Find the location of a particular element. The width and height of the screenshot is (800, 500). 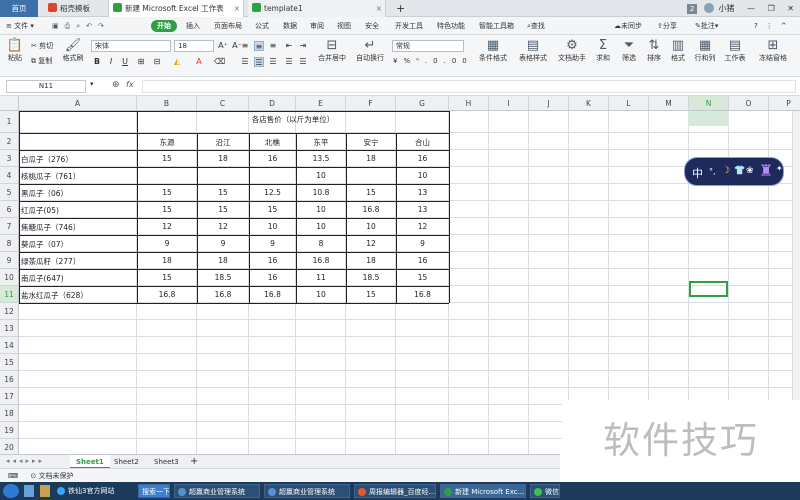

product-name: 盐水红瓜子（628） is located at coordinates (54, 295).